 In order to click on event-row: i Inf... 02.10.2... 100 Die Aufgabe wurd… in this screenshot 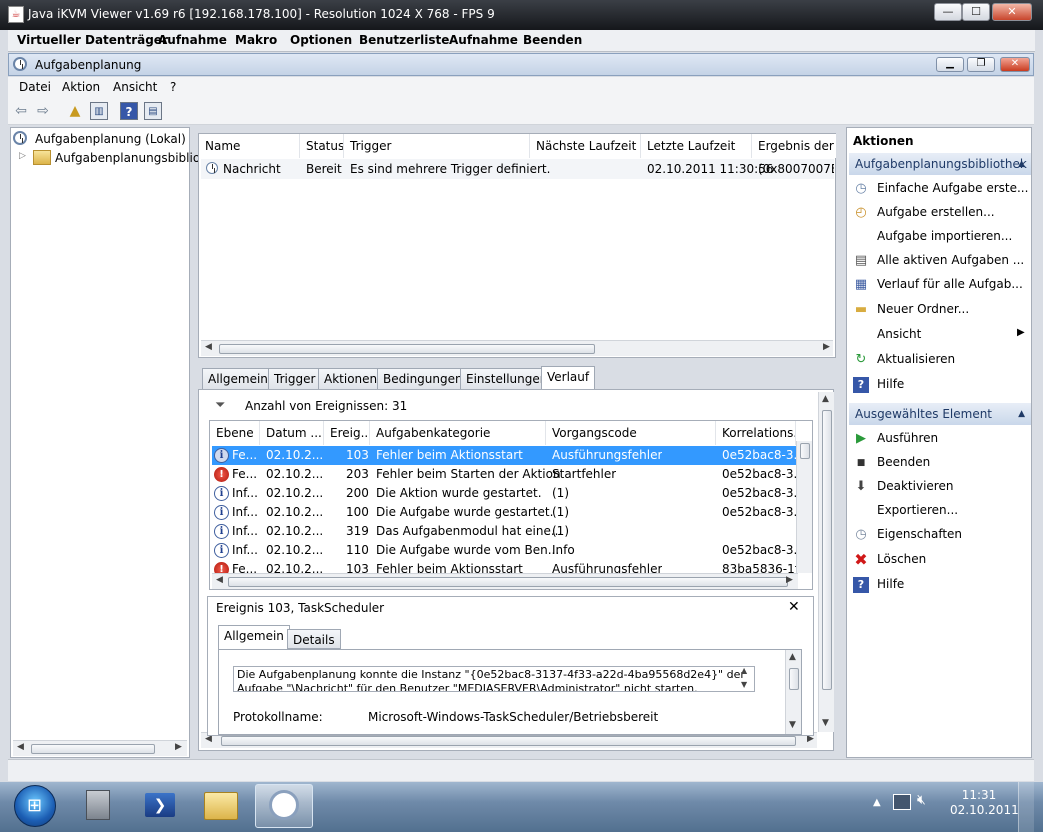, I will do `click(508, 512)`.